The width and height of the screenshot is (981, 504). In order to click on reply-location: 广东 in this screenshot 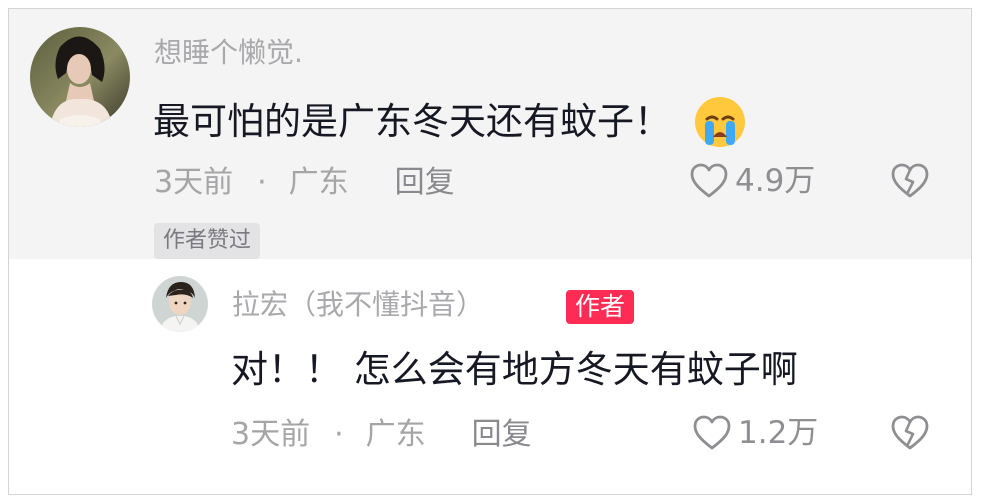, I will do `click(395, 434)`.